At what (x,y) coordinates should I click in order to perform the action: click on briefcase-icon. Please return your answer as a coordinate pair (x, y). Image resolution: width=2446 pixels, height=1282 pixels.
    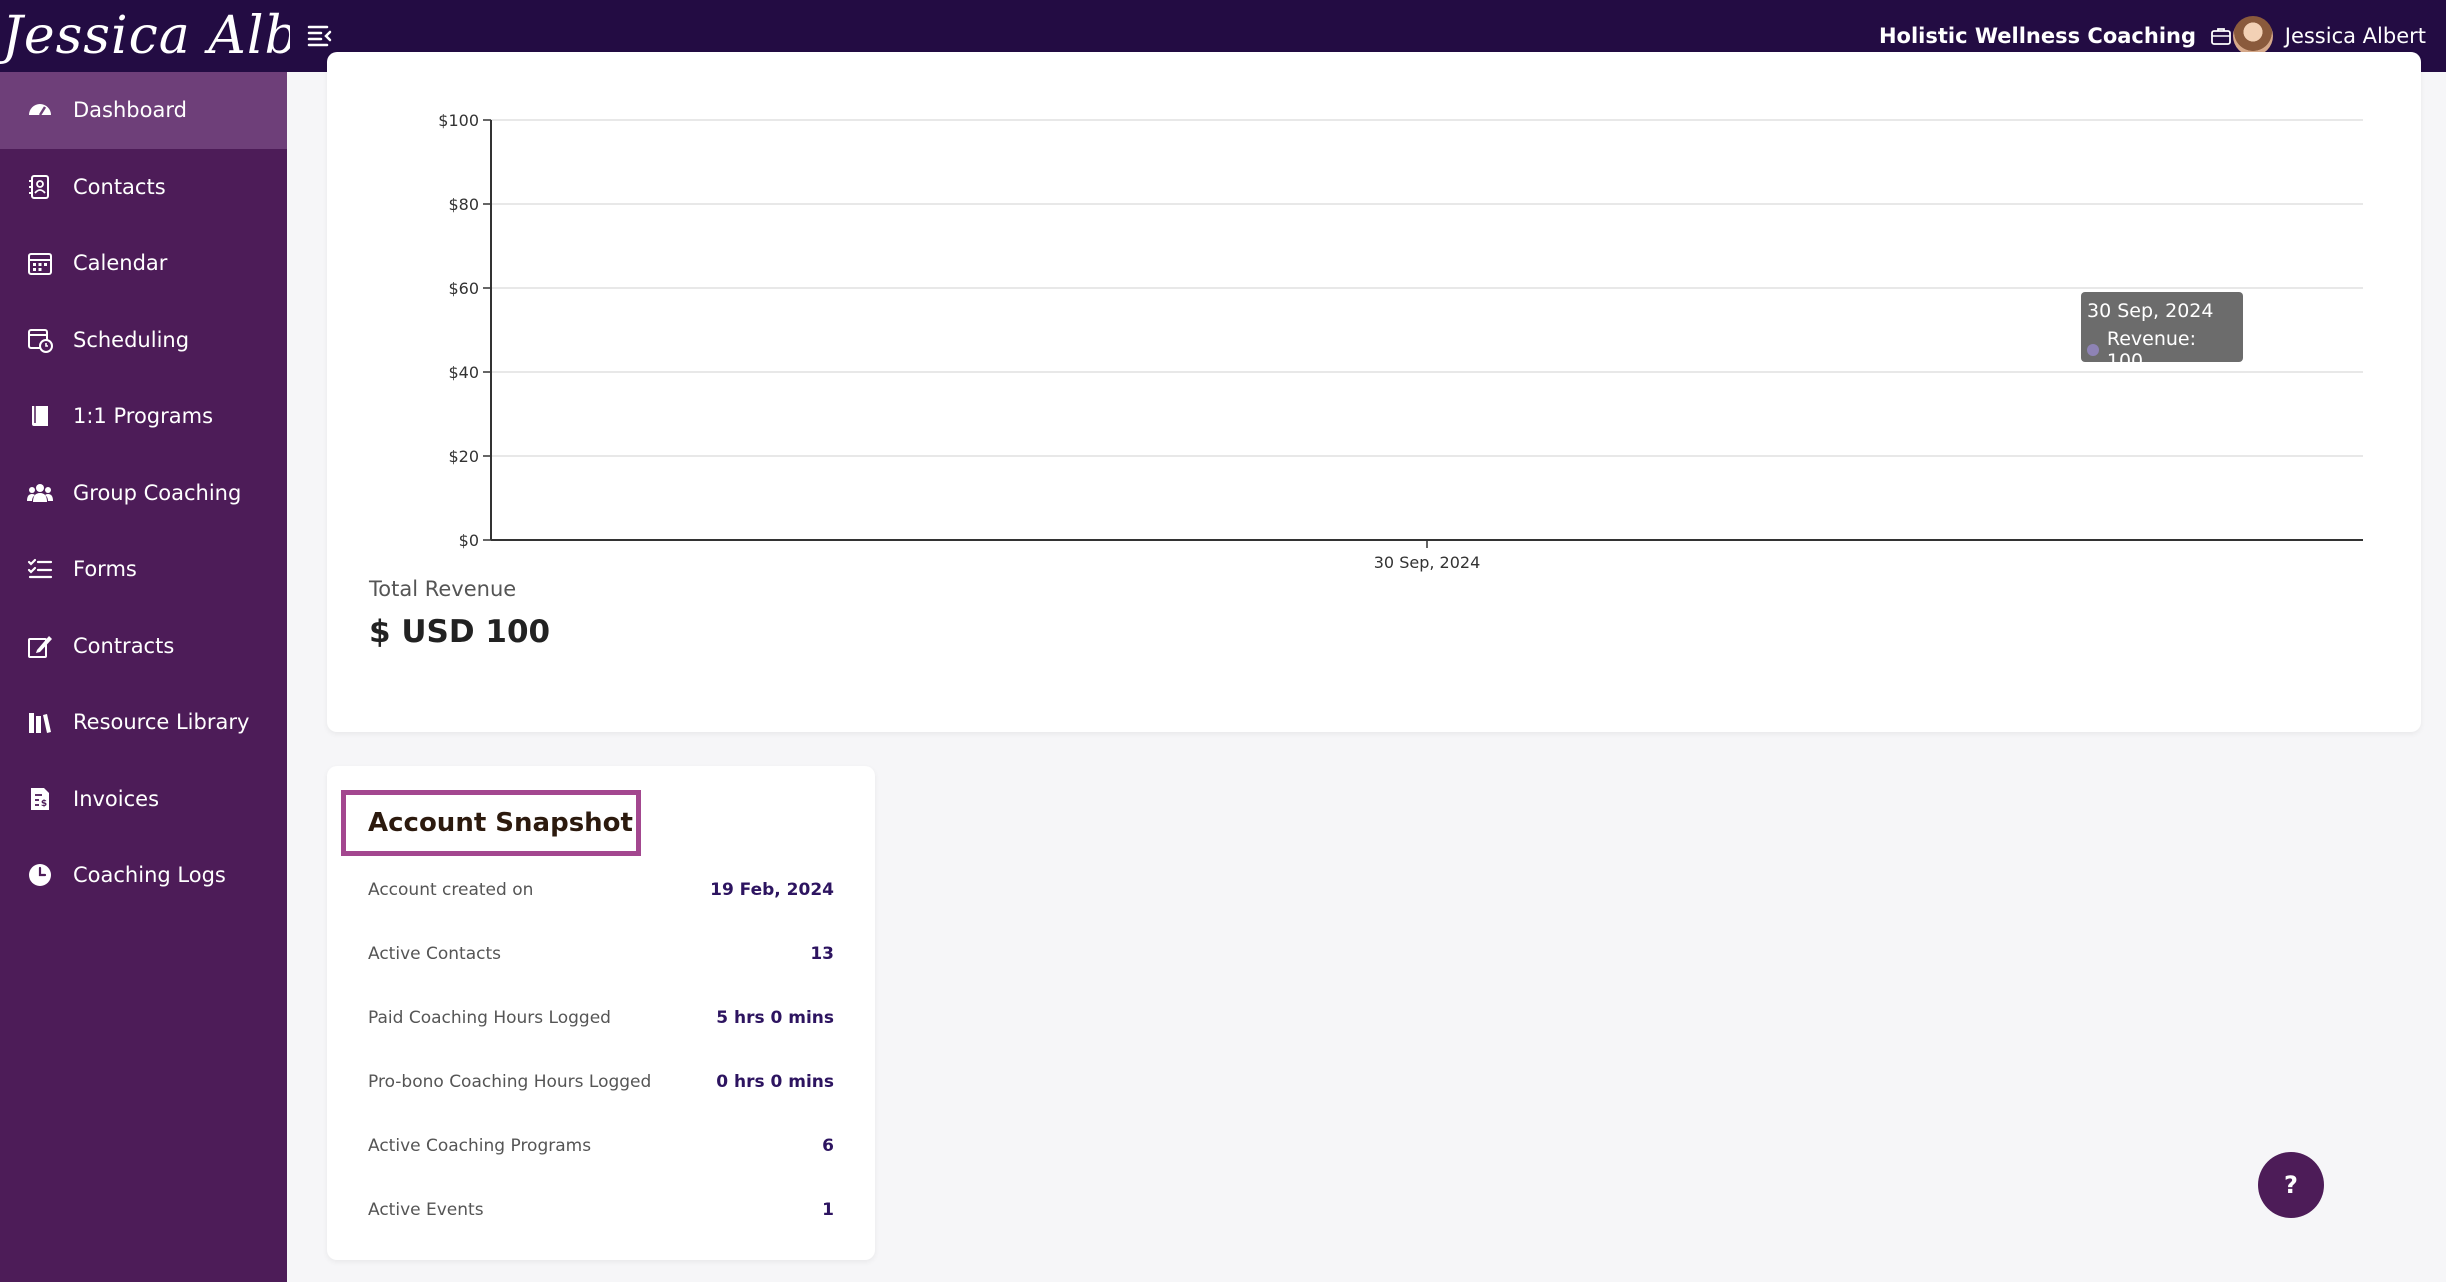
    Looking at the image, I should click on (2221, 36).